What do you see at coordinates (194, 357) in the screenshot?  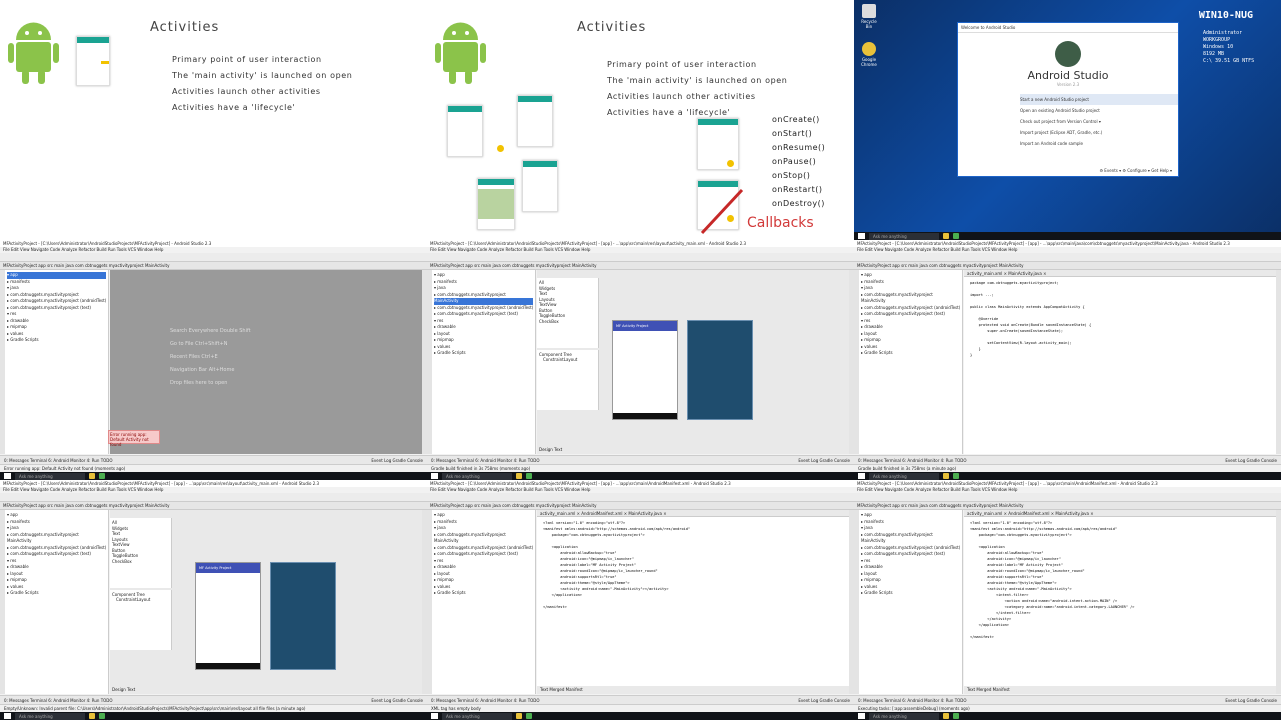 I see `hint-text: Recent Files Ctrl+E` at bounding box center [194, 357].